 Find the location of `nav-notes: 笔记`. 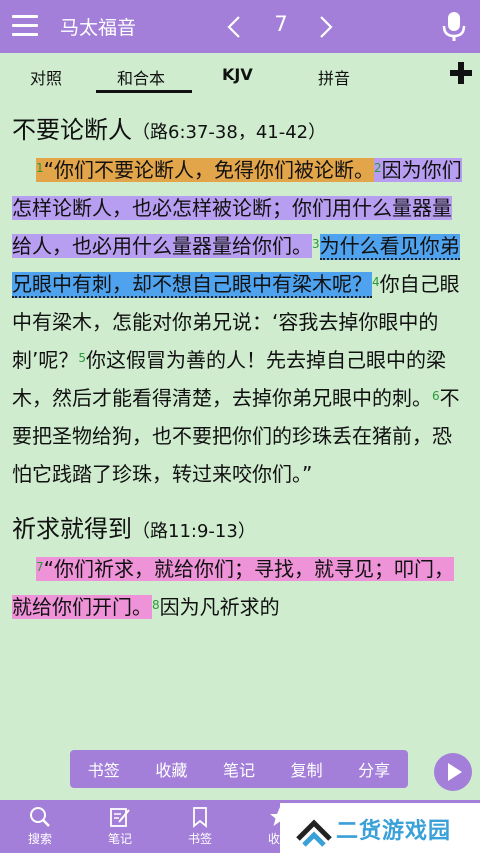

nav-notes: 笔记 is located at coordinates (120, 826).